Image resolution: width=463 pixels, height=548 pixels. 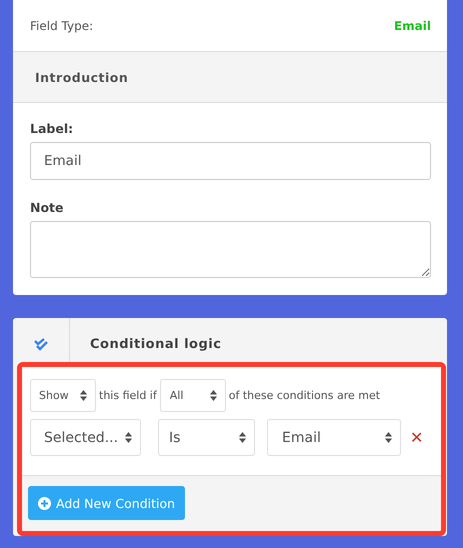 I want to click on remove-button: ✕, so click(x=417, y=437).